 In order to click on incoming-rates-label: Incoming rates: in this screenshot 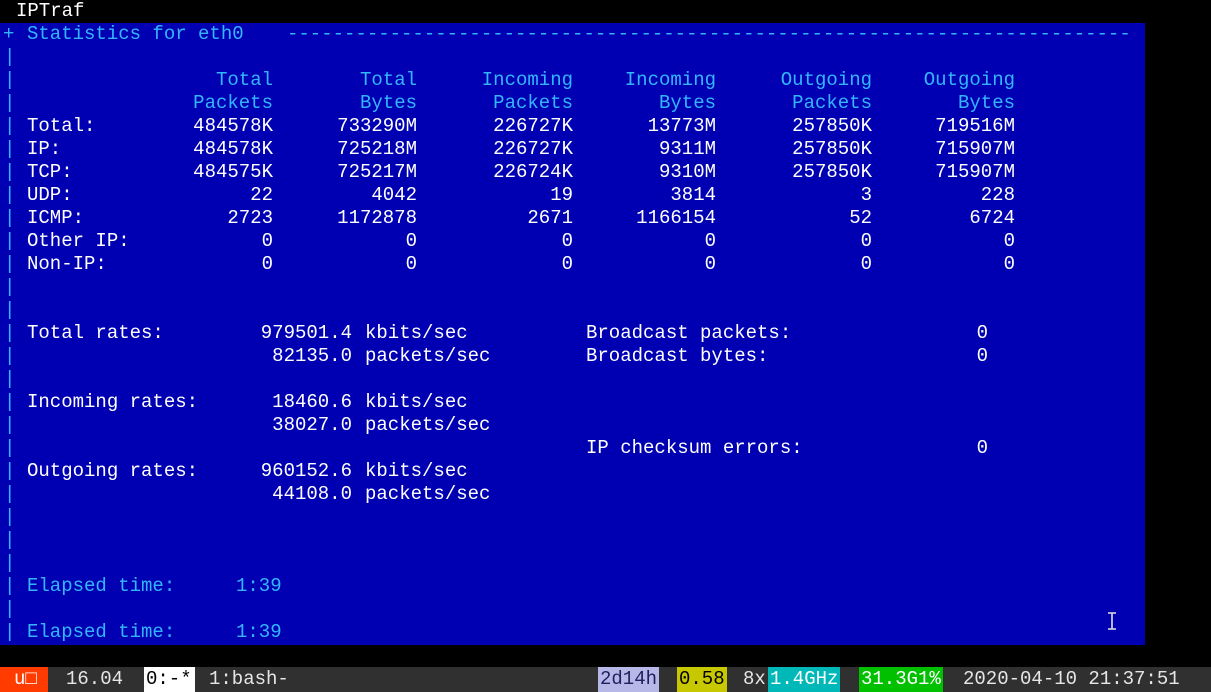, I will do `click(113, 402)`.